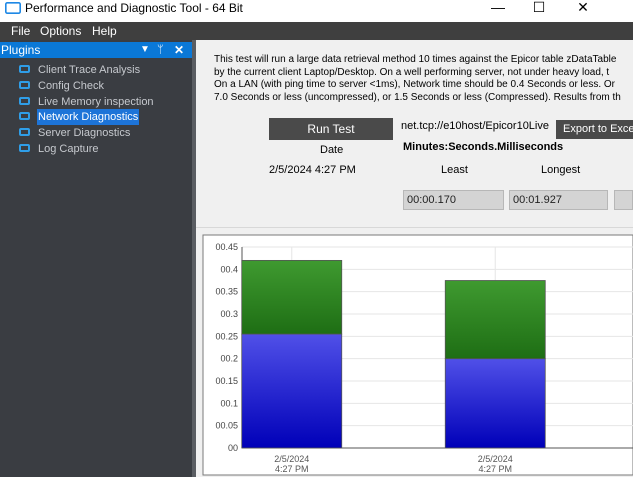 This screenshot has width=633, height=477. I want to click on close-window-button: ✕, so click(583, 9).